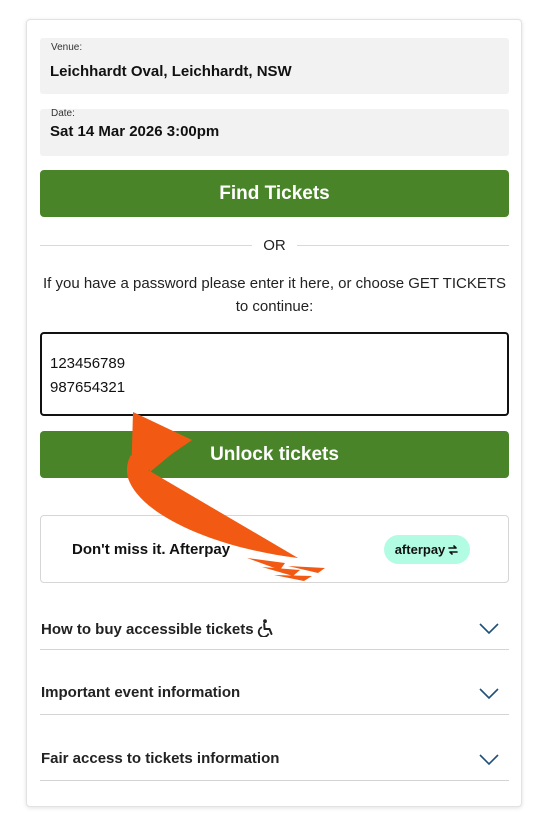 This screenshot has height=840, width=534. What do you see at coordinates (274, 193) in the screenshot?
I see `find-tickets-button: Find Tickets` at bounding box center [274, 193].